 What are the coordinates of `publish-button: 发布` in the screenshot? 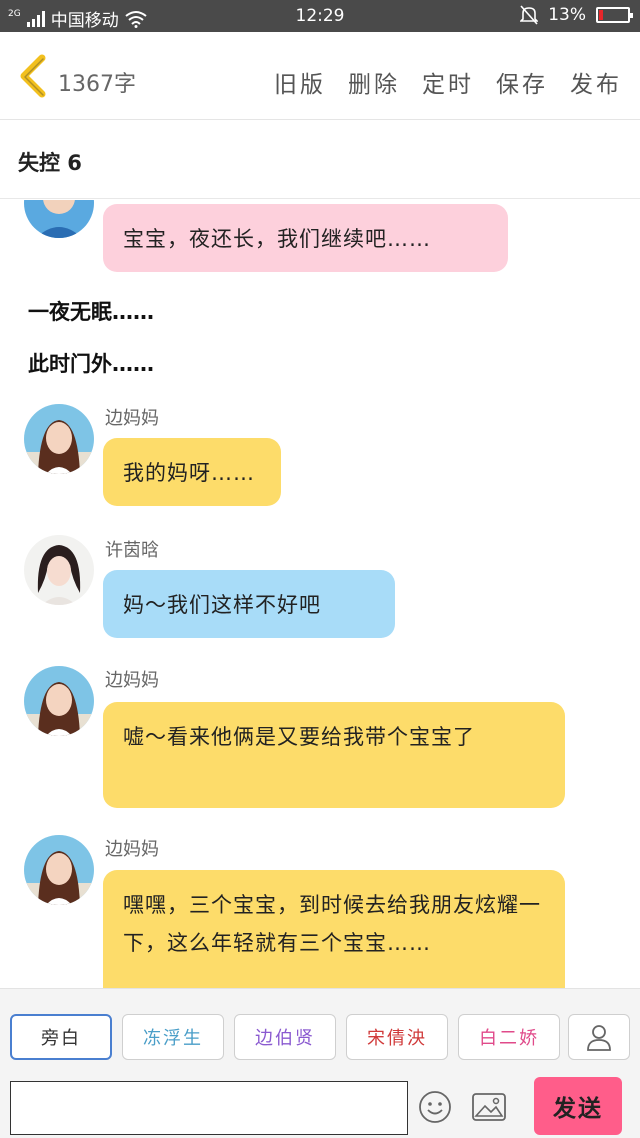 It's located at (596, 82).